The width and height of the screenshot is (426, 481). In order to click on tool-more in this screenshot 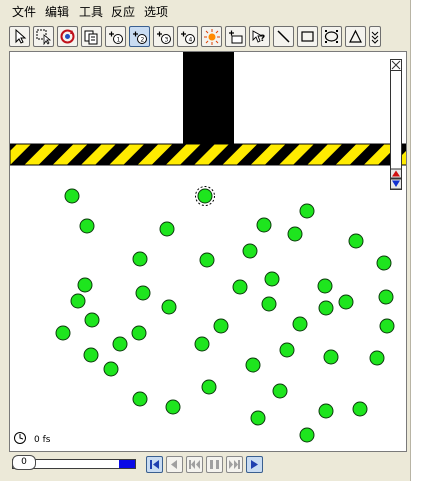, I will do `click(375, 36)`.